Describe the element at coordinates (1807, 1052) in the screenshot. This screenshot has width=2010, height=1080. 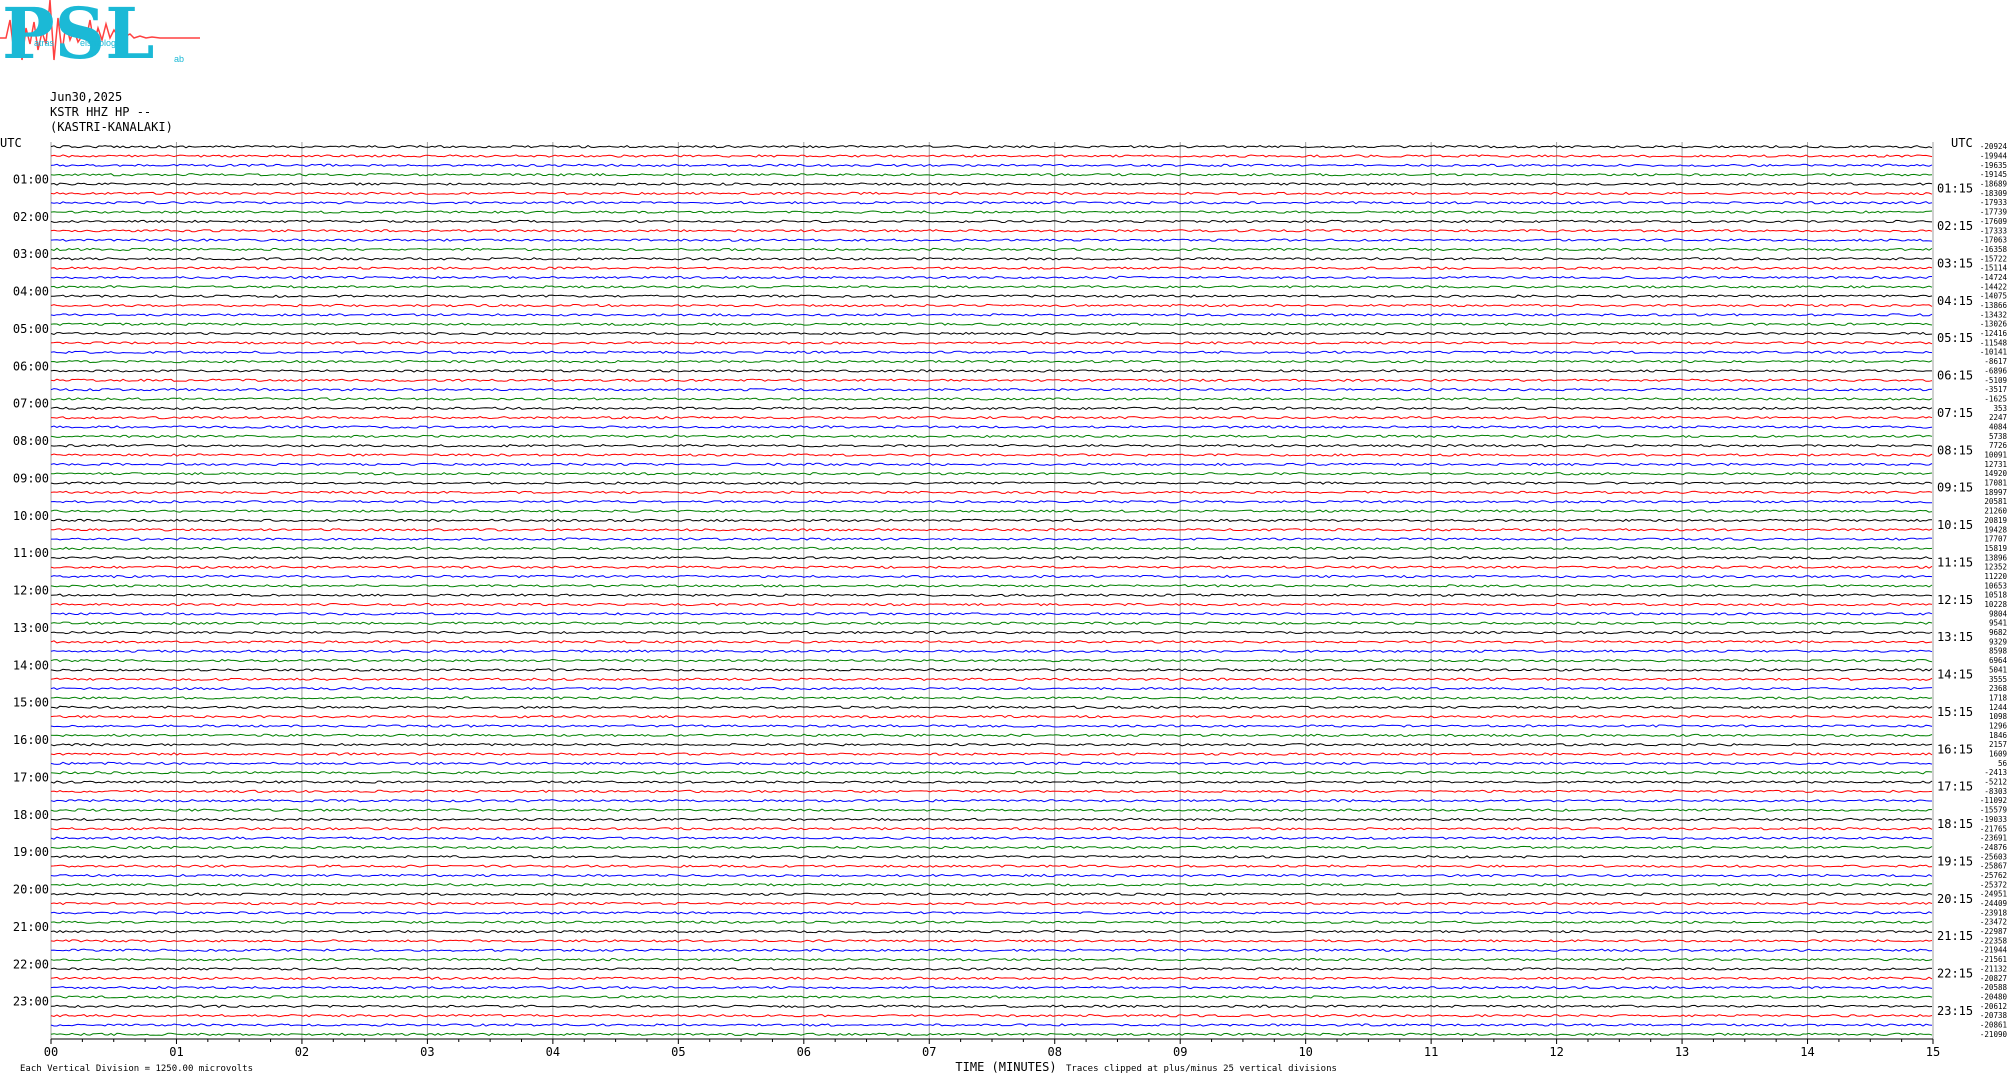
I see `x-tick-label: 14` at that location.